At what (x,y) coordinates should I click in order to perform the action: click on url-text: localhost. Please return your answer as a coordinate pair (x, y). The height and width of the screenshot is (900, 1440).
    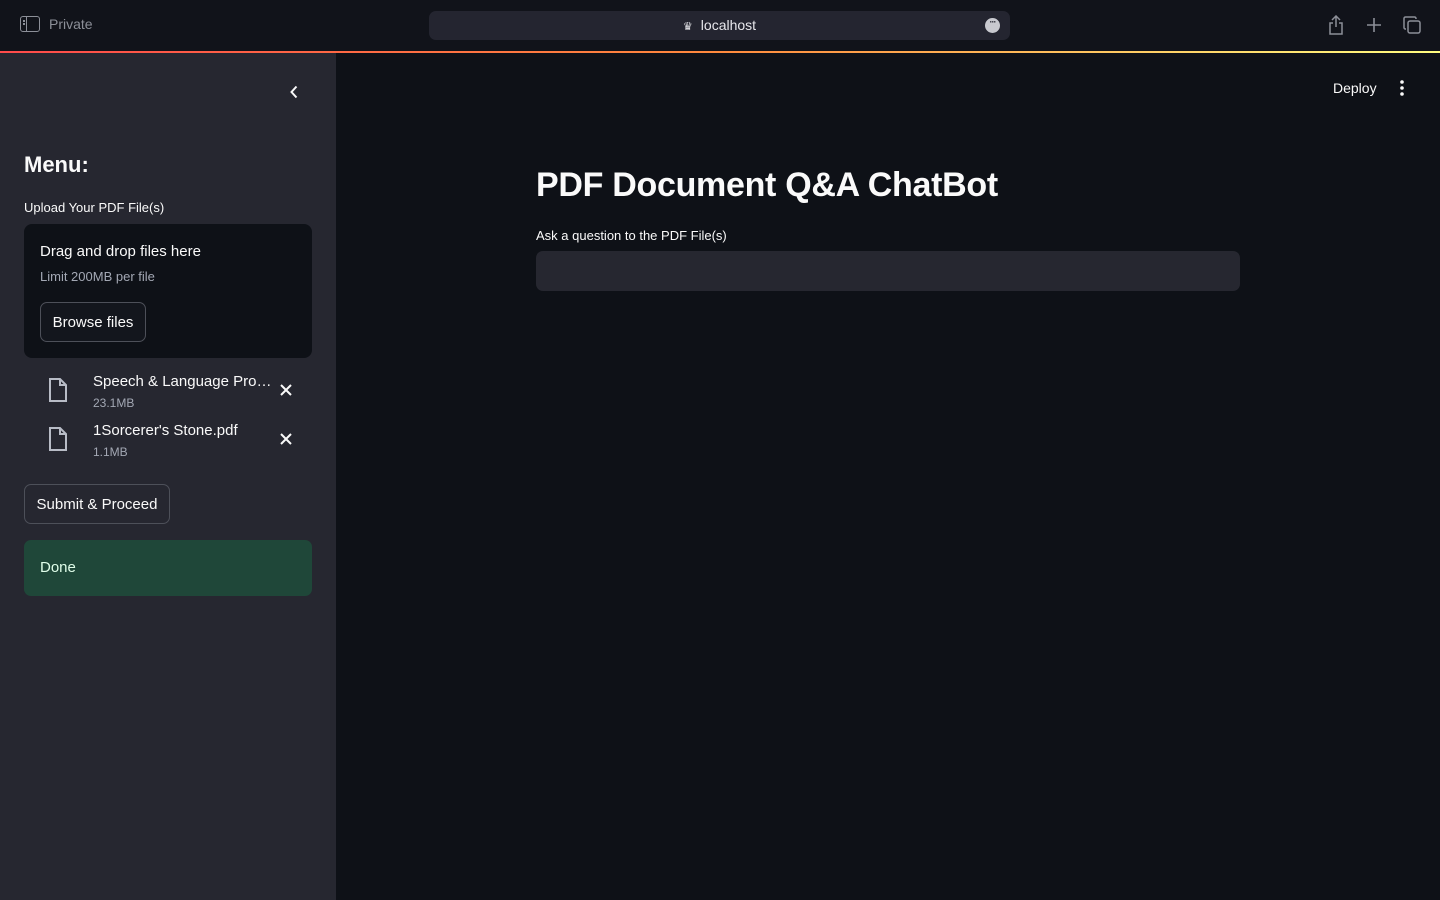
    Looking at the image, I should click on (728, 25).